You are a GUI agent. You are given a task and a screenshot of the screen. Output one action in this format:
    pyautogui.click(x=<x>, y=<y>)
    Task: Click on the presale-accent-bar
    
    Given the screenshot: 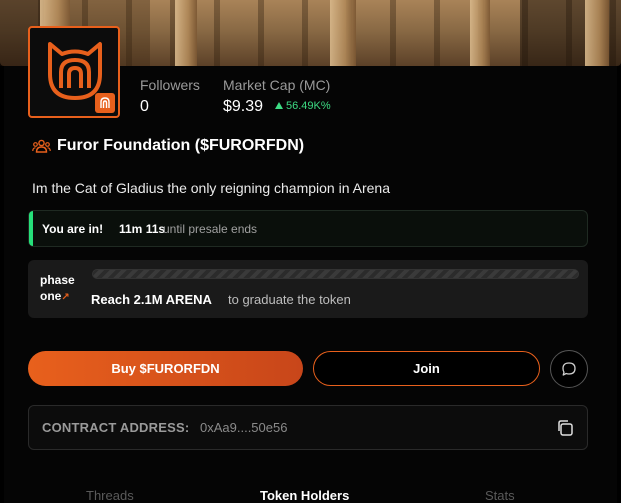 What is the action you would take?
    pyautogui.click(x=31, y=228)
    